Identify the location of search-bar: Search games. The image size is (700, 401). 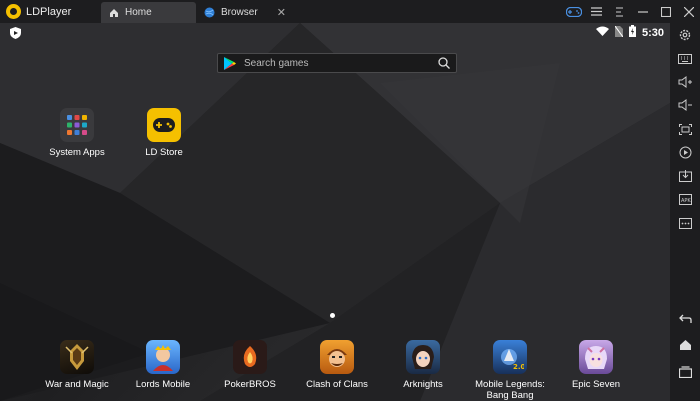
(337, 63).